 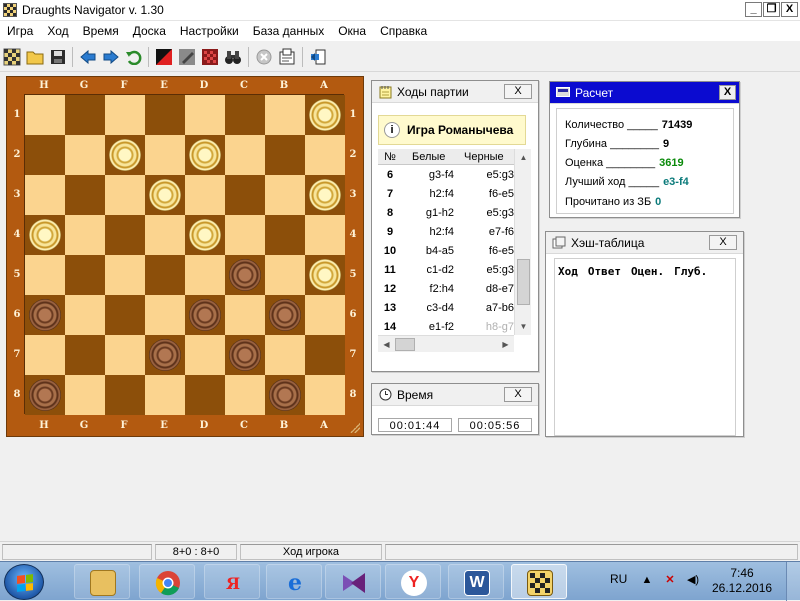 What do you see at coordinates (187, 57) in the screenshot?
I see `edit-position-icon` at bounding box center [187, 57].